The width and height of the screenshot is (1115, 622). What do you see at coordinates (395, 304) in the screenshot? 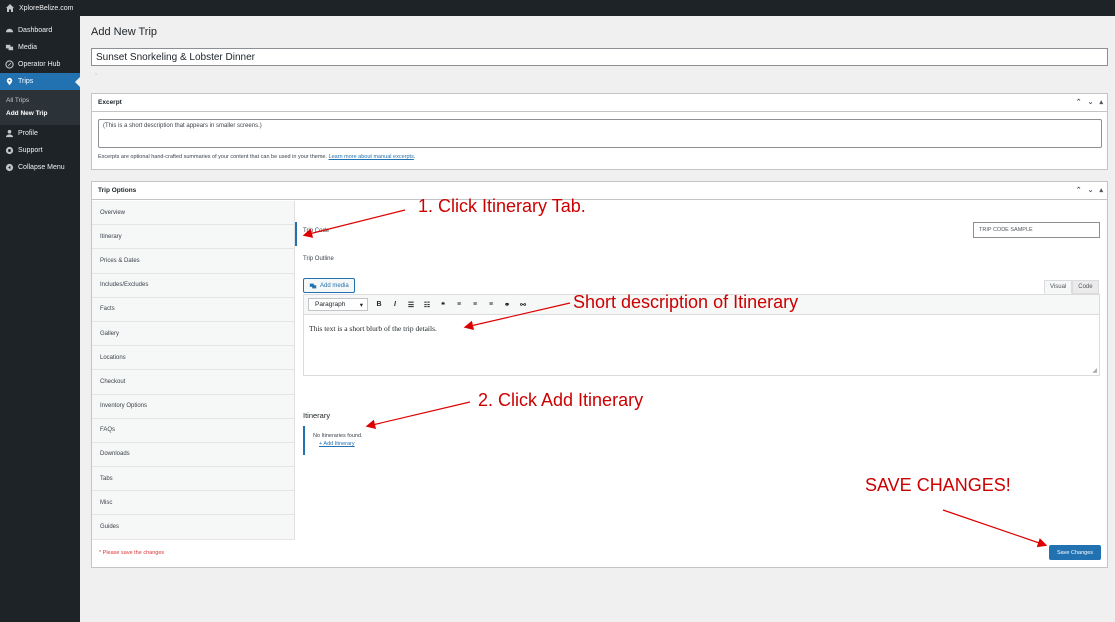
I see `italic-icon: I` at bounding box center [395, 304].